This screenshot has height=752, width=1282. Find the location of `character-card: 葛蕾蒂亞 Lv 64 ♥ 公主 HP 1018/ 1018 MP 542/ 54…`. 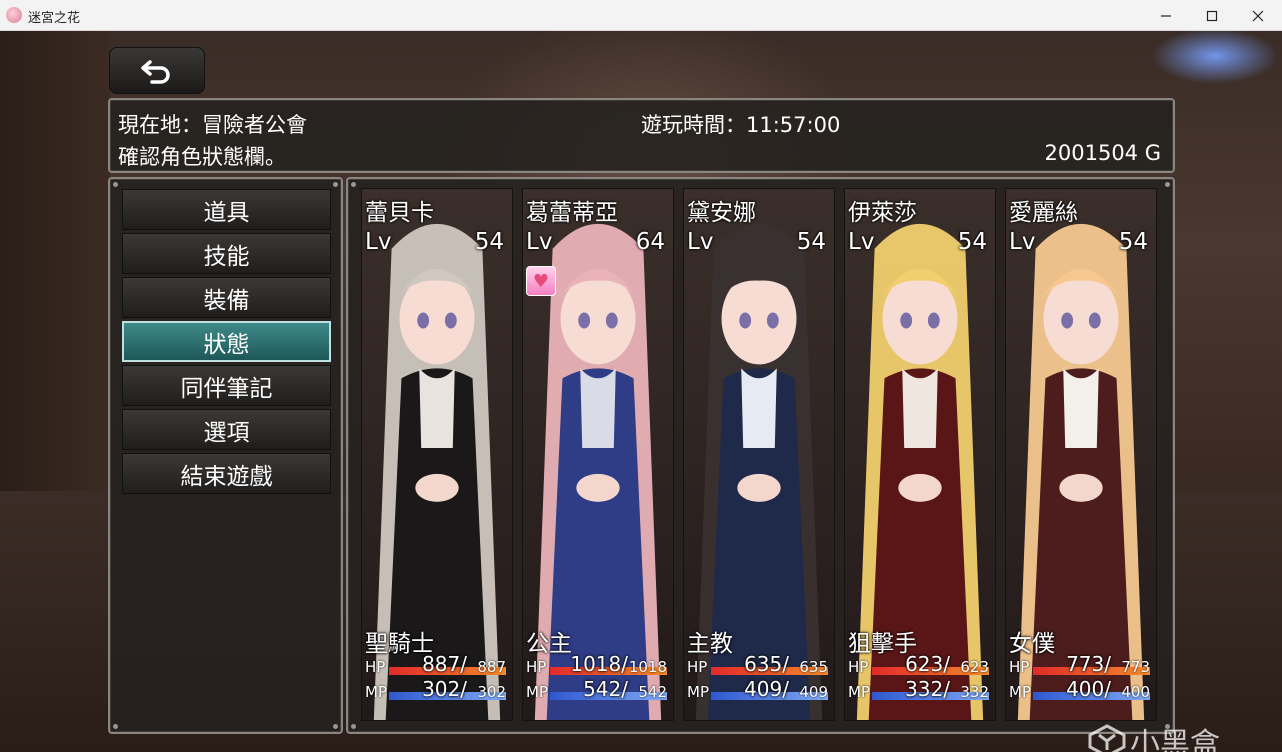

character-card: 葛蕾蒂亞 Lv 64 ♥ 公主 HP 1018/ 1018 MP 542/ 54… is located at coordinates (598, 454).